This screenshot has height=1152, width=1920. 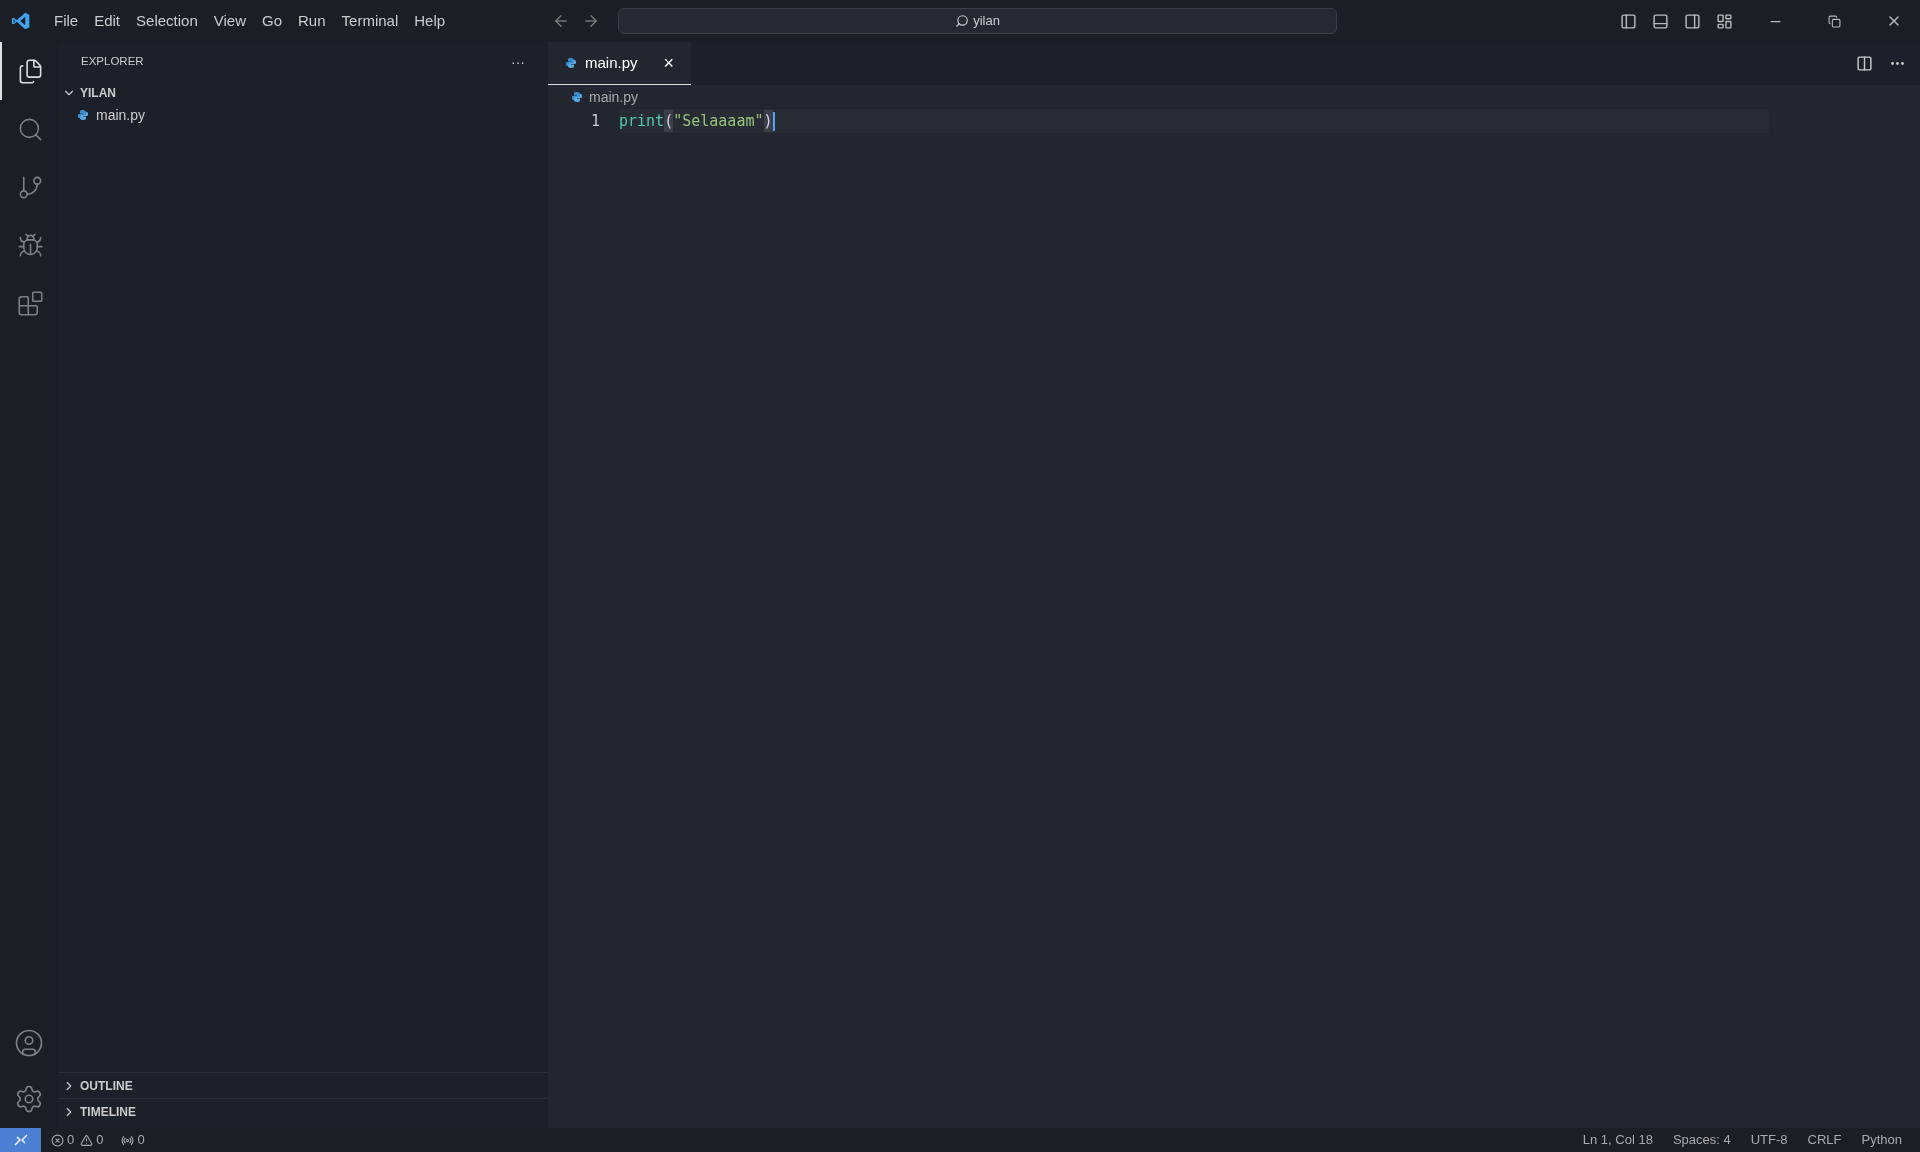 What do you see at coordinates (1628, 21) in the screenshot?
I see `toggle-sidebar-icon` at bounding box center [1628, 21].